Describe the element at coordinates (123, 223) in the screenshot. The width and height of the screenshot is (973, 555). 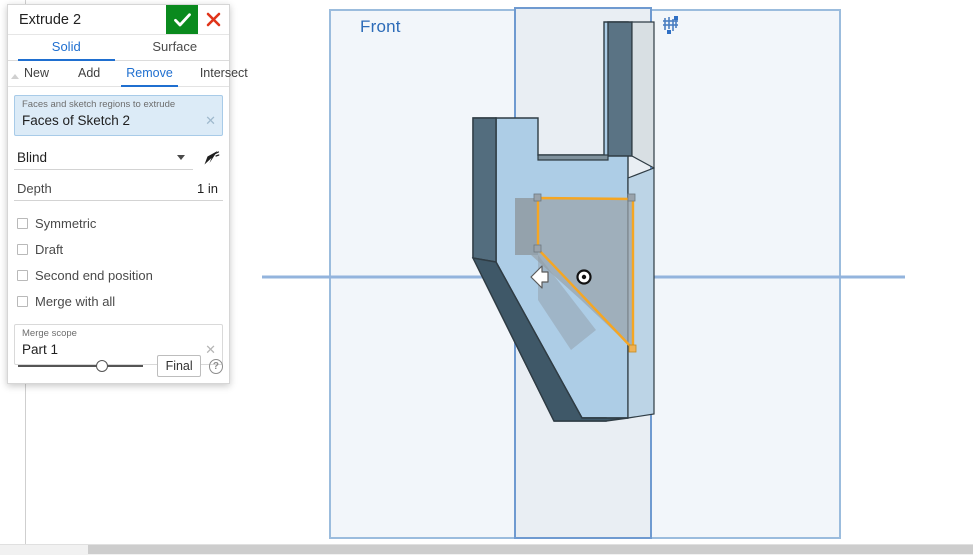
I see `checkbox-symmetric: Symmetric` at that location.